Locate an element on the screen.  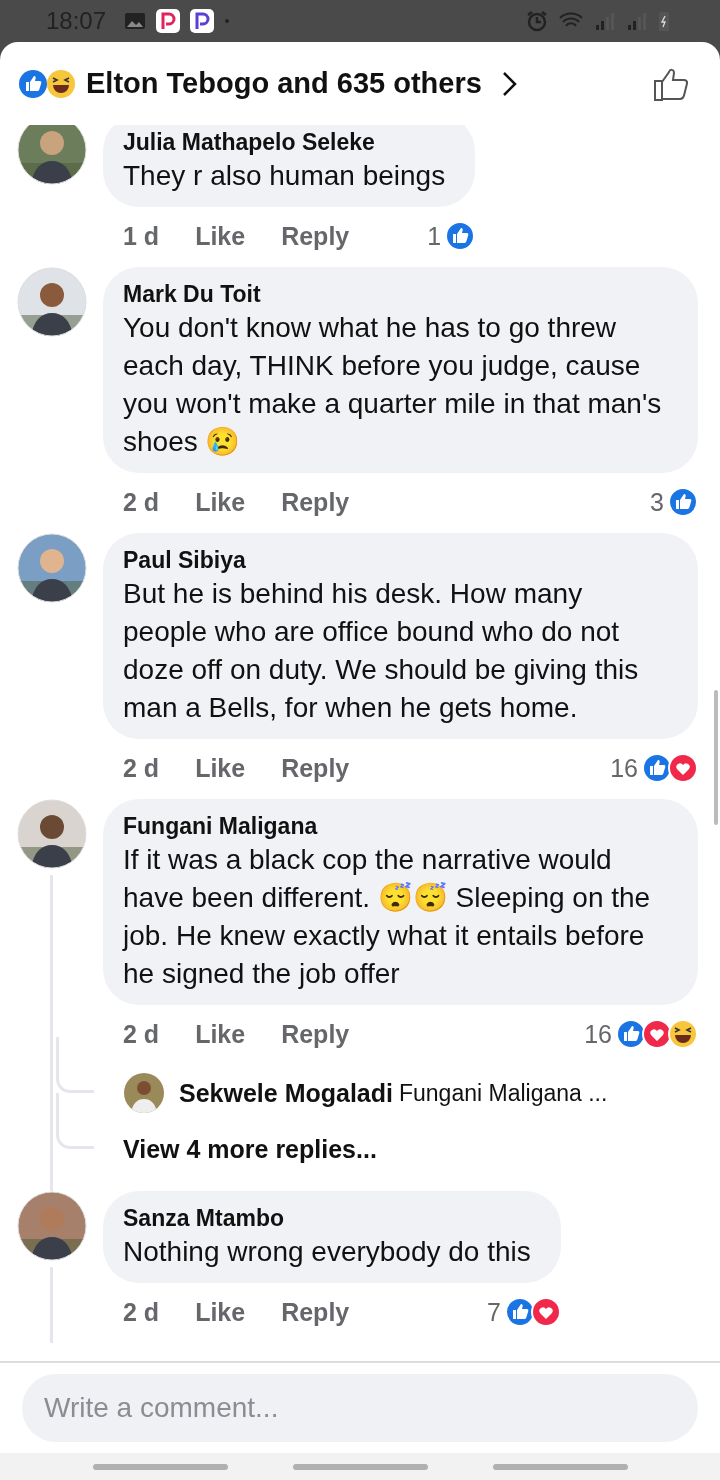
commenter-name: Mark Du Toit is located at coordinates (395, 294).